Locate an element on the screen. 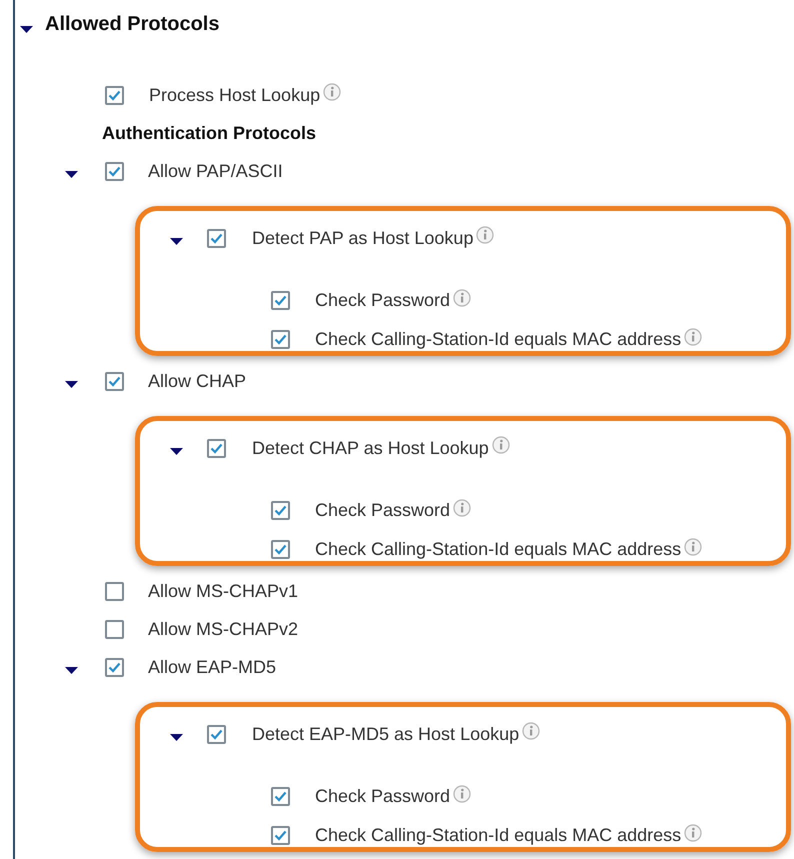 The height and width of the screenshot is (859, 794). section-title: Allowed Protocols is located at coordinates (132, 24).